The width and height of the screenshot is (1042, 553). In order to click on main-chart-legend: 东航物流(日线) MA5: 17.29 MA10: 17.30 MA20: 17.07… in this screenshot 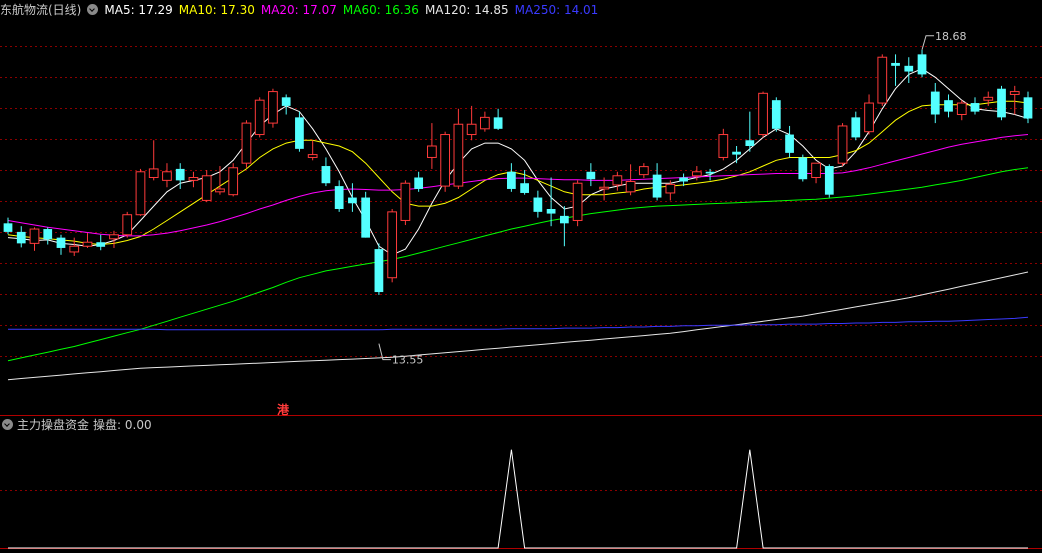, I will do `click(302, 10)`.